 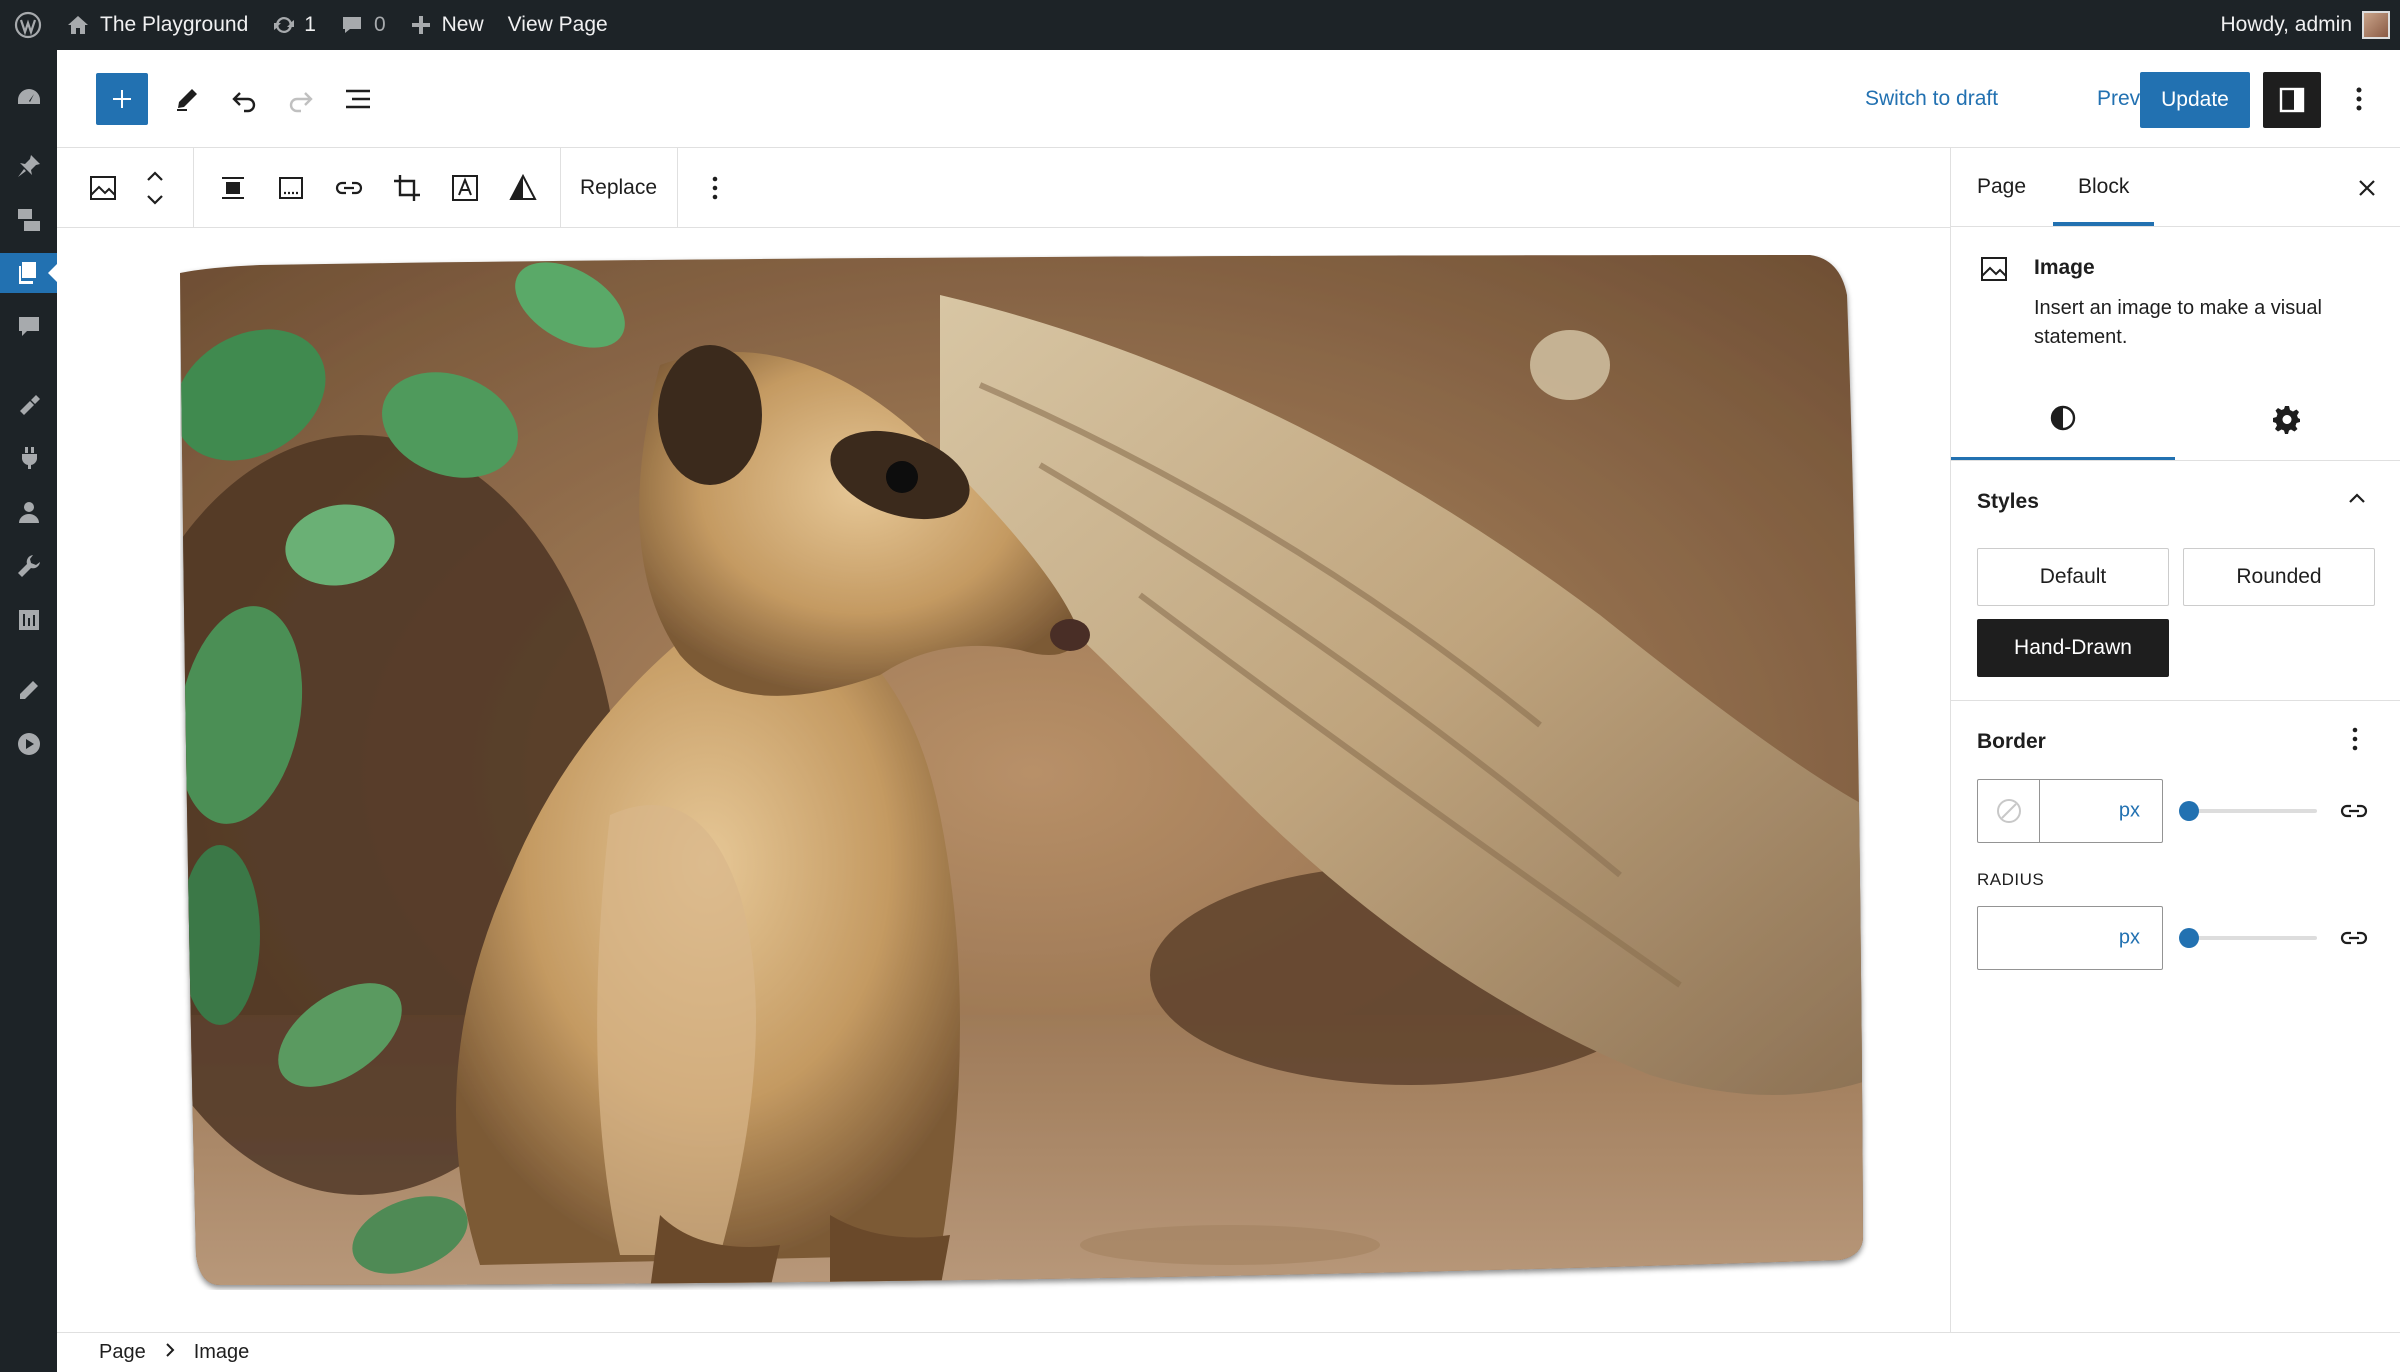 I want to click on play-circle-icon, so click(x=28, y=744).